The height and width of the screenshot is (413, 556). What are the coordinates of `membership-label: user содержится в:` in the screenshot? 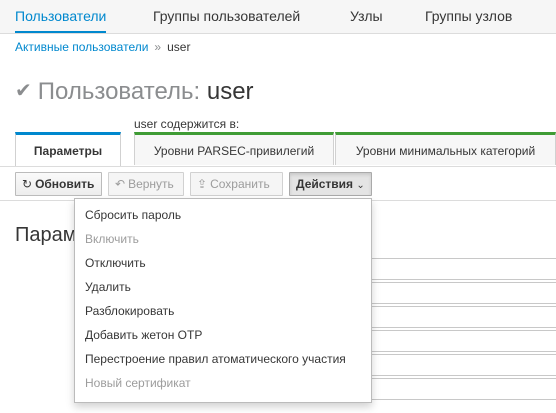 It's located at (187, 124).